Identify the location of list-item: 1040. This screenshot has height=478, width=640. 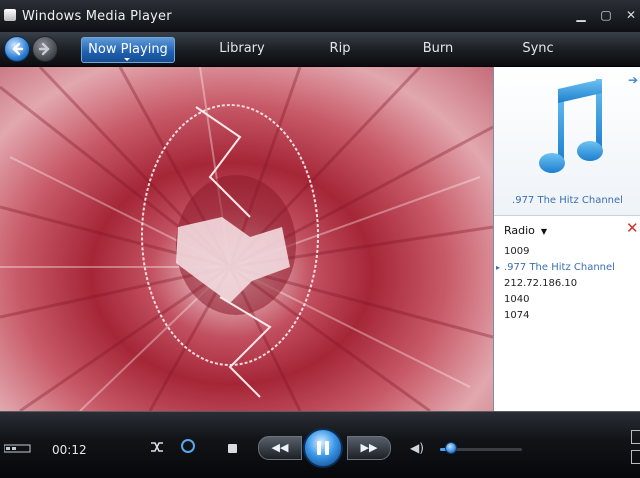
(567, 300).